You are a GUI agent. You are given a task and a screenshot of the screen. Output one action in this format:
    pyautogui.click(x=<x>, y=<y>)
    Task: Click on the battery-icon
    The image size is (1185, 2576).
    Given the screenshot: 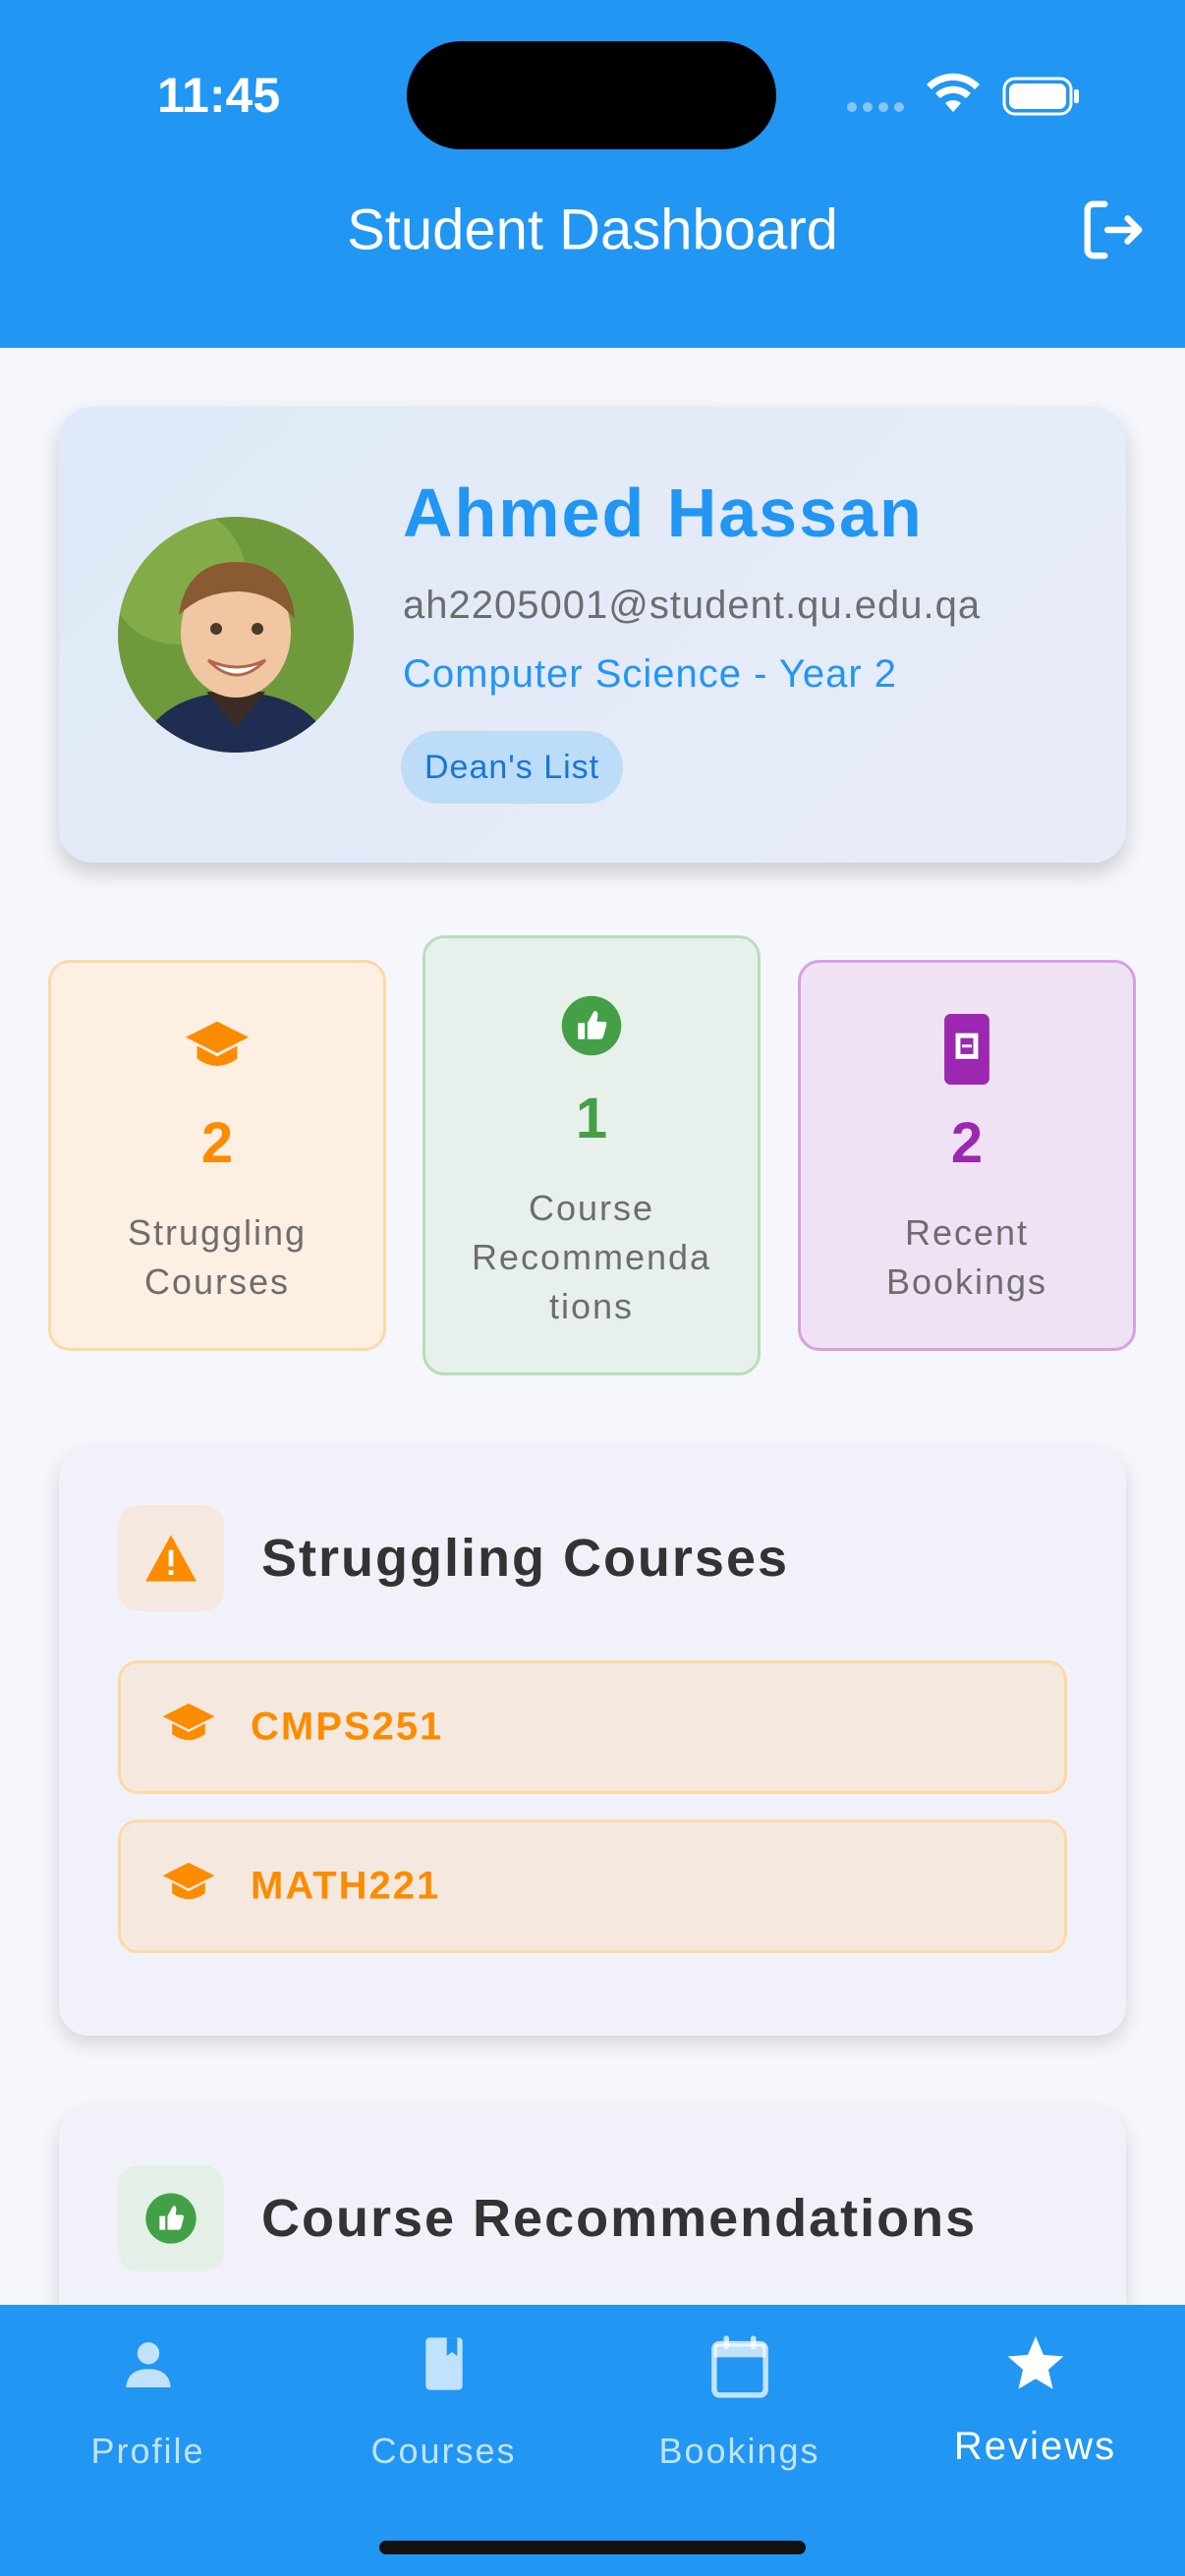 What is the action you would take?
    pyautogui.click(x=1041, y=96)
    